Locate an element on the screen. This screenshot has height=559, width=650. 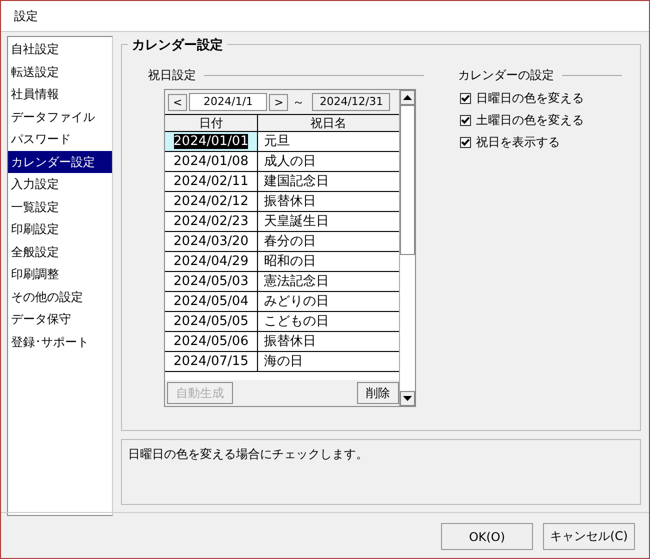
sidebar-item: カレンダー設定 is located at coordinates (60, 161).